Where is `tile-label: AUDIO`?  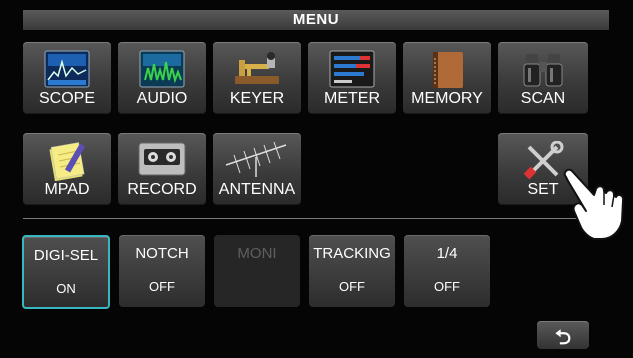 tile-label: AUDIO is located at coordinates (162, 98).